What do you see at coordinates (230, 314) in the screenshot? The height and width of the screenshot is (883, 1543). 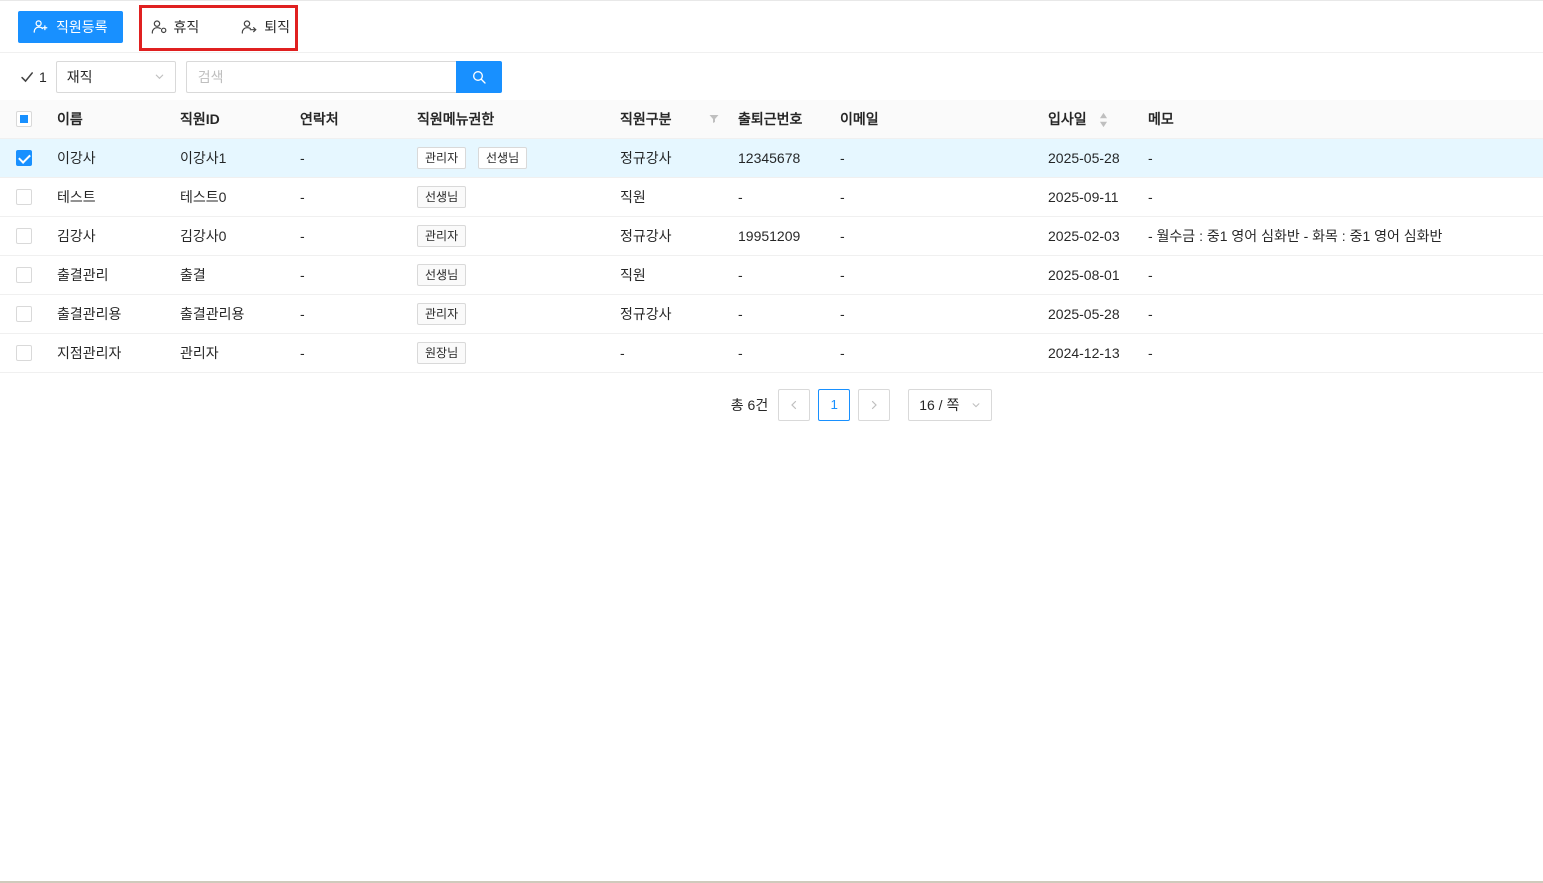 I see `cell-id: 출결관리용` at bounding box center [230, 314].